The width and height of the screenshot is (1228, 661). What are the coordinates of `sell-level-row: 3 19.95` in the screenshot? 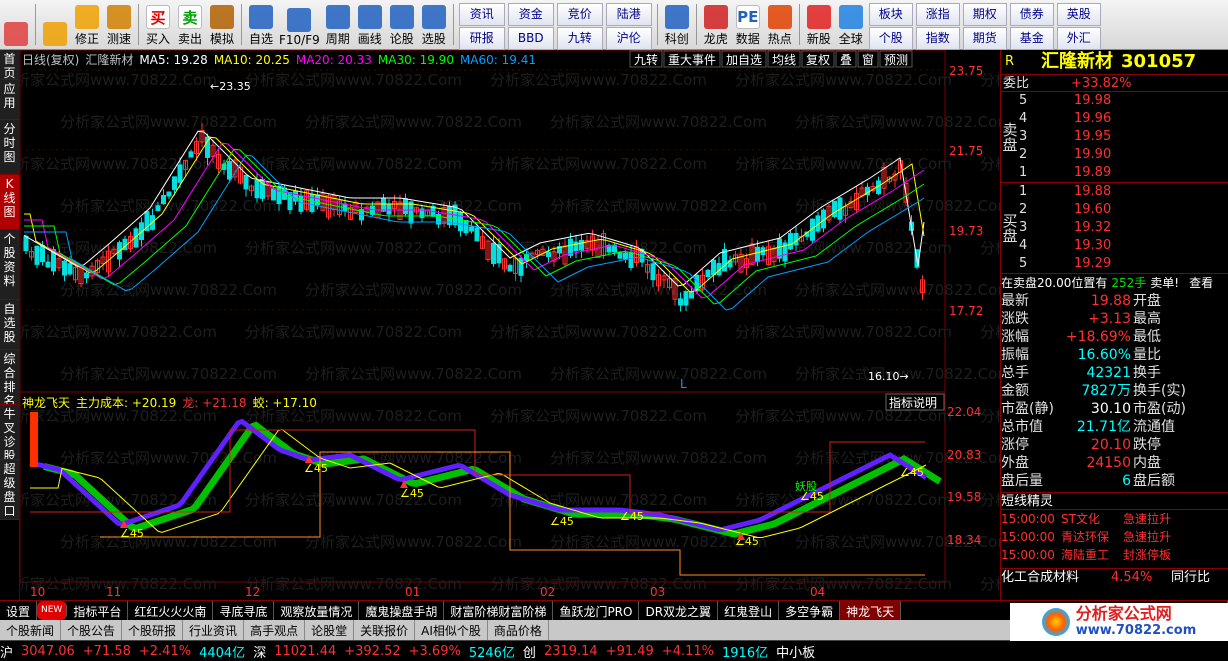 It's located at (1065, 137).